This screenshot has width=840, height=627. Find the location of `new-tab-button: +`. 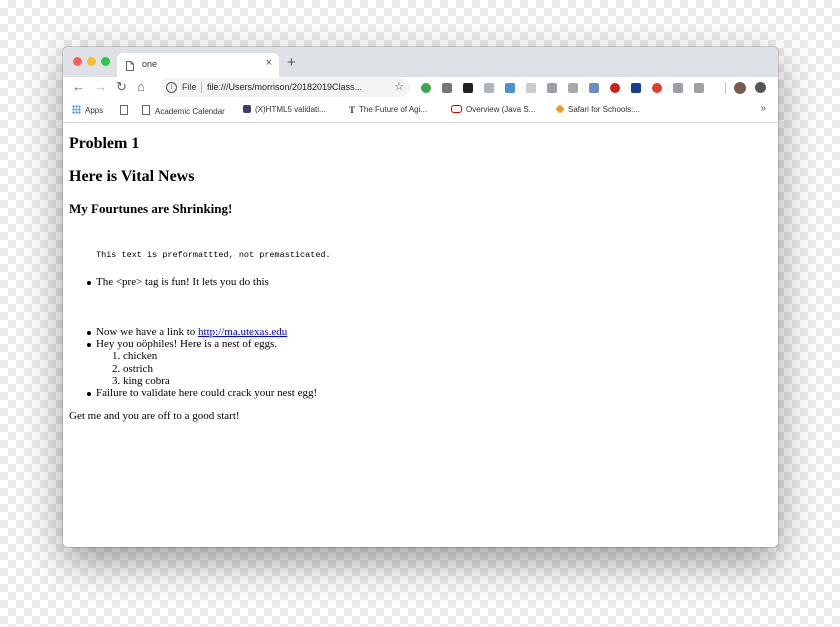

new-tab-button: + is located at coordinates (291, 62).